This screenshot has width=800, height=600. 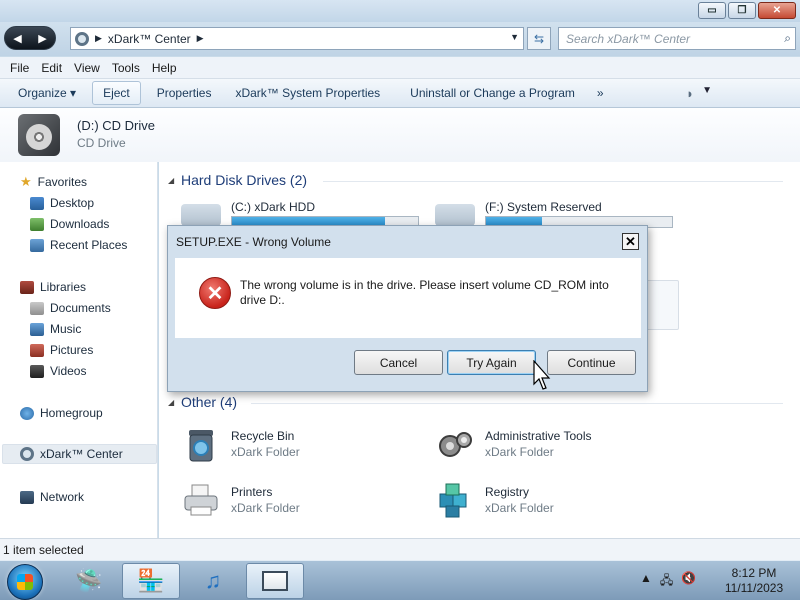 What do you see at coordinates (52, 497) in the screenshot?
I see `nav-network: Network` at bounding box center [52, 497].